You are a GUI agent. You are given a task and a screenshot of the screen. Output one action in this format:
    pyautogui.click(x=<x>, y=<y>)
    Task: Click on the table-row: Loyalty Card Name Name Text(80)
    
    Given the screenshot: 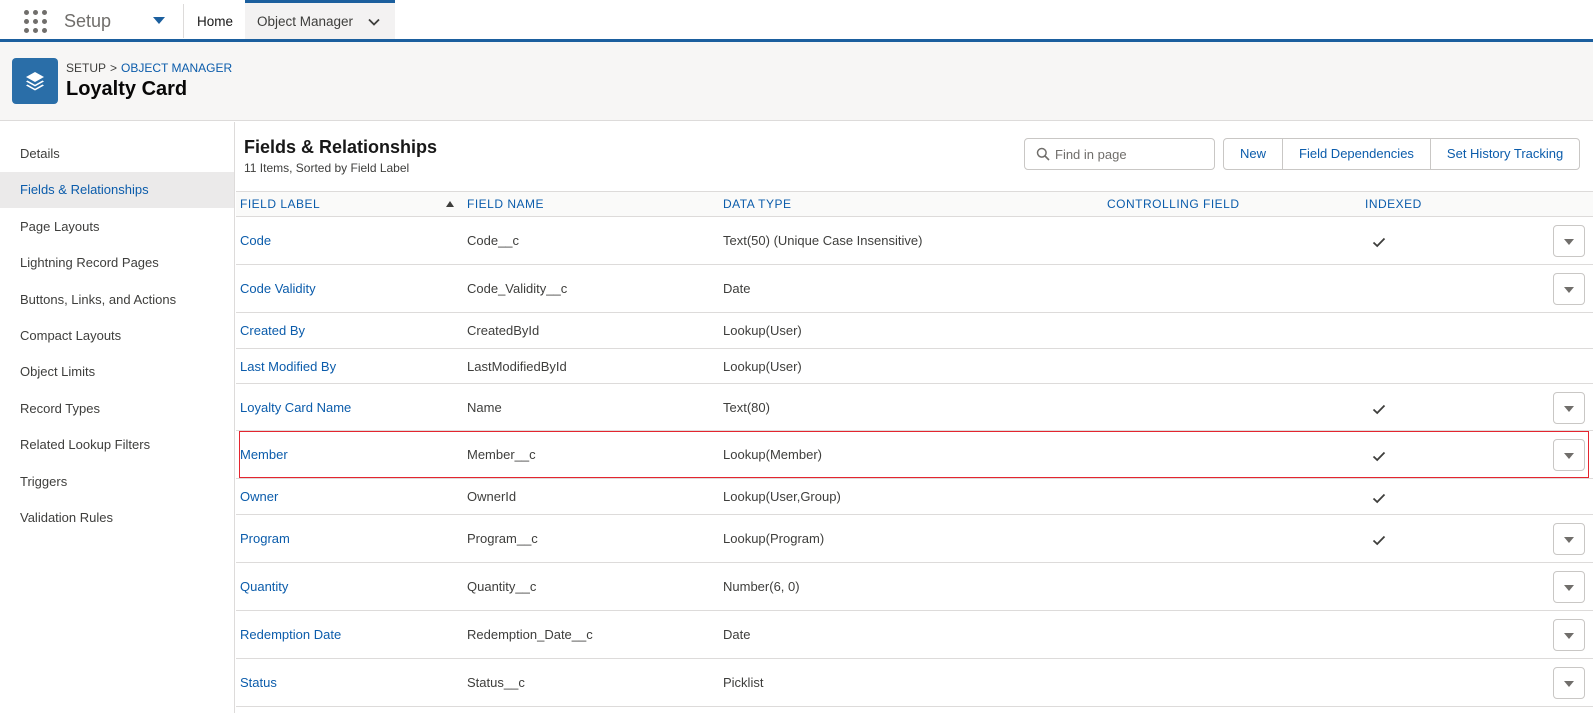 What is the action you would take?
    pyautogui.click(x=914, y=407)
    